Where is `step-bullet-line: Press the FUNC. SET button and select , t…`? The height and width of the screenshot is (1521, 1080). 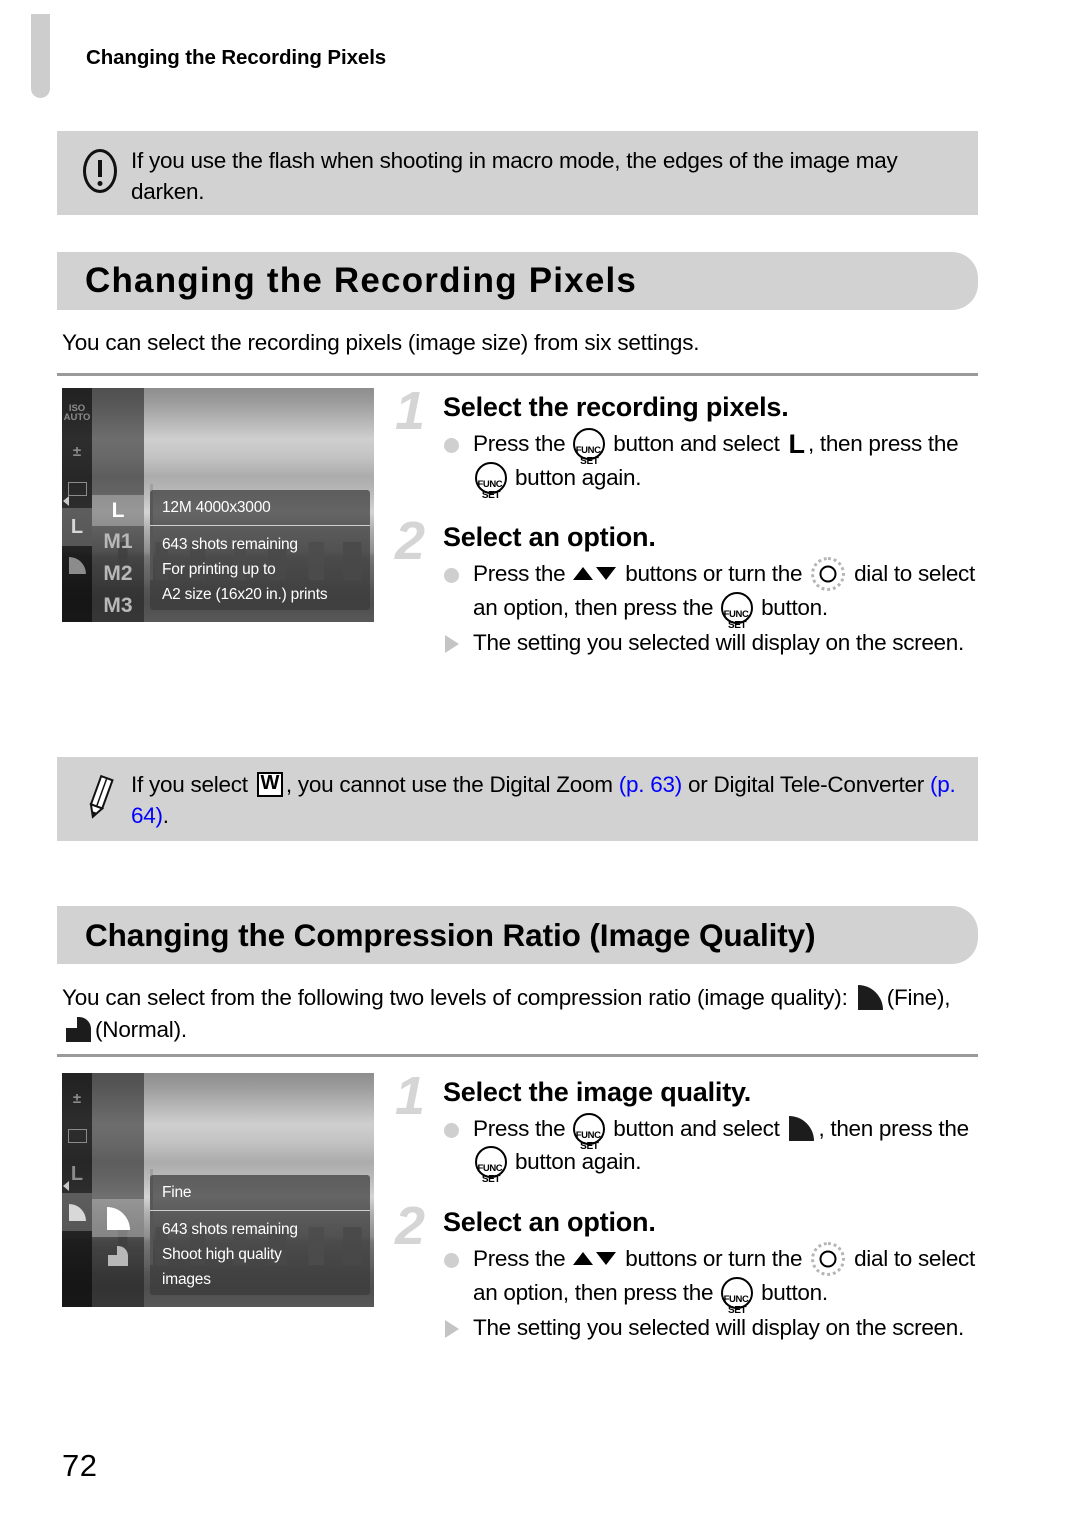
step-bullet-line: Press the FUNC. SET button and select , t… is located at coordinates (714, 1148).